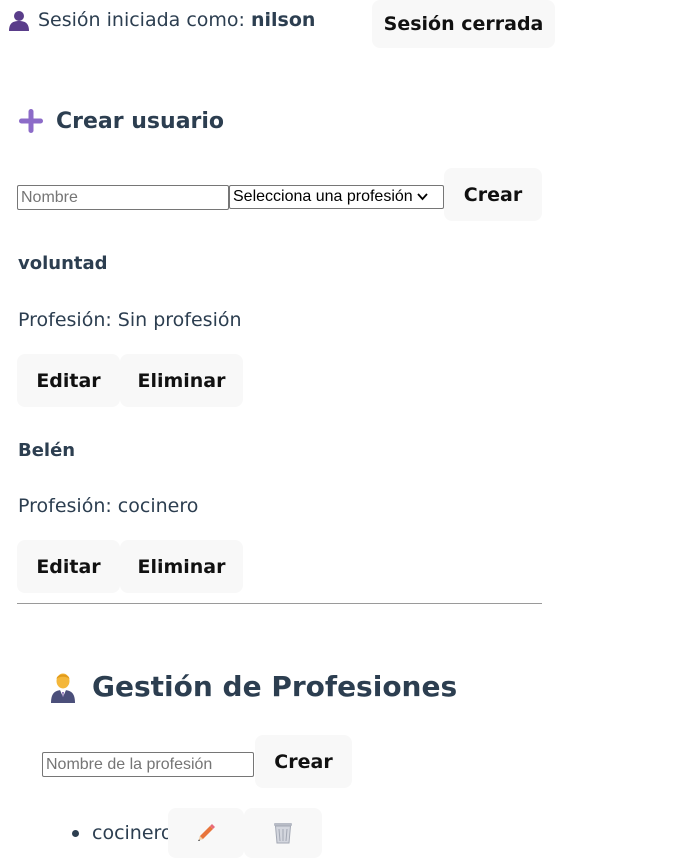  What do you see at coordinates (283, 20) in the screenshot?
I see `session-username: nilson` at bounding box center [283, 20].